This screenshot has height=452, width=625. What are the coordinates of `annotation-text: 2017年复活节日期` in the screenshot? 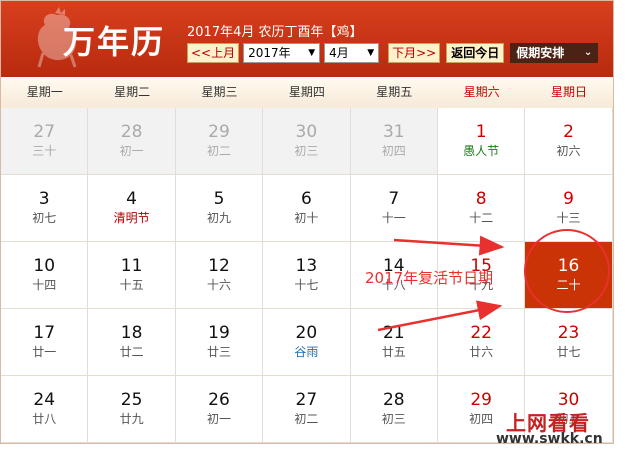 It's located at (429, 278).